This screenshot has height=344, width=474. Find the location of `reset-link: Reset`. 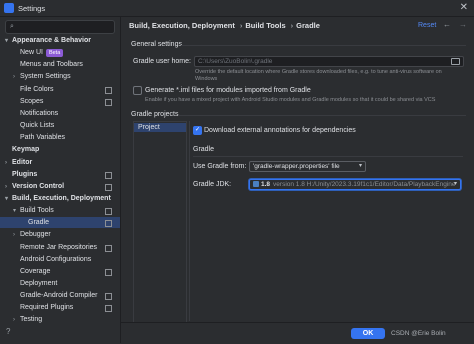

reset-link: Reset is located at coordinates (427, 25).